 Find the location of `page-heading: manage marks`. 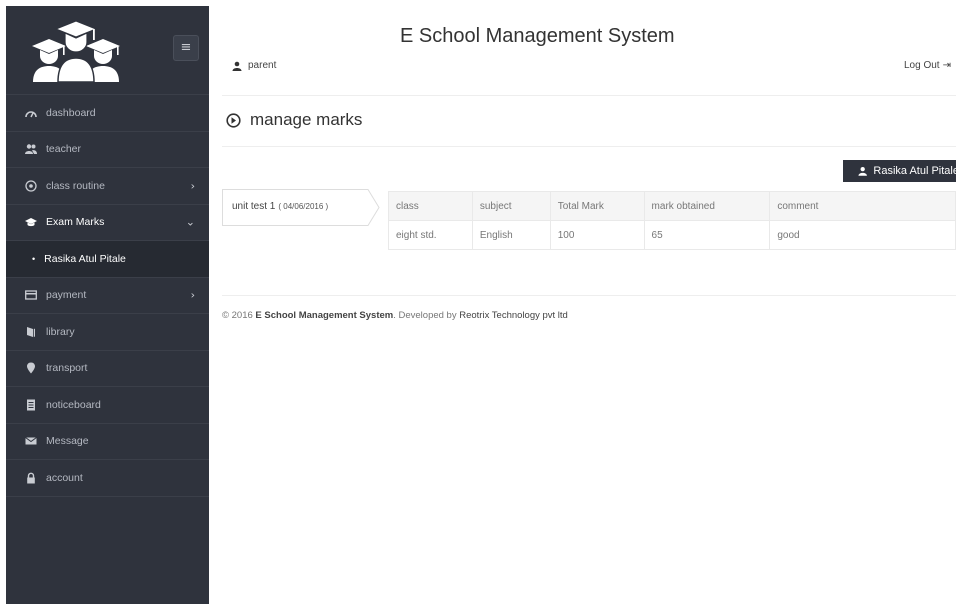

page-heading: manage marks is located at coordinates (294, 120).